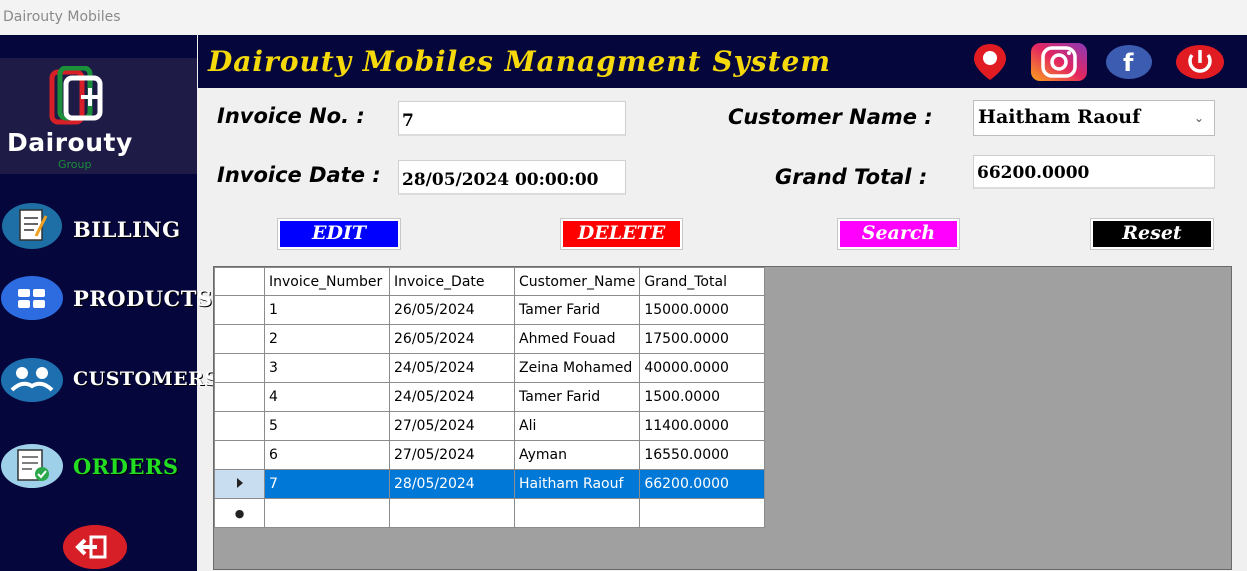 Image resolution: width=1247 pixels, height=571 pixels. I want to click on facebook-icon: f, so click(1129, 62).